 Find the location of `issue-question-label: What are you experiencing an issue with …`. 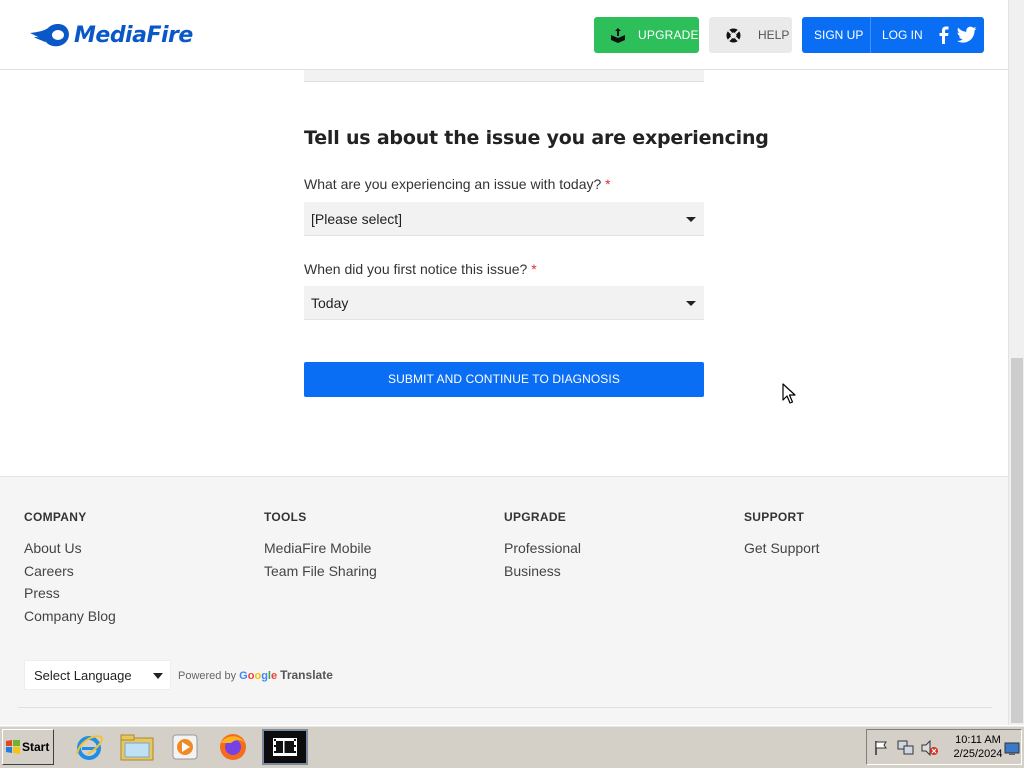

issue-question-label: What are you experiencing an issue with … is located at coordinates (457, 184).